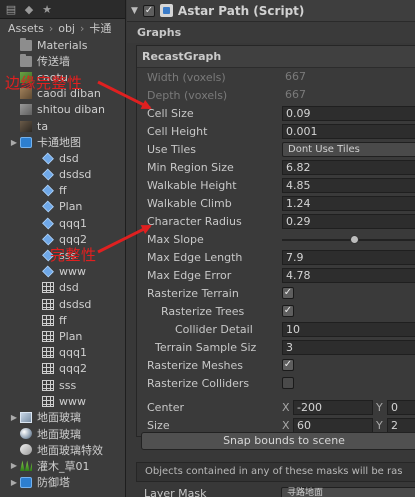 The width and height of the screenshot is (415, 497). What do you see at coordinates (348, 203) in the screenshot?
I see `walkable-climb-field: 1.24` at bounding box center [348, 203].